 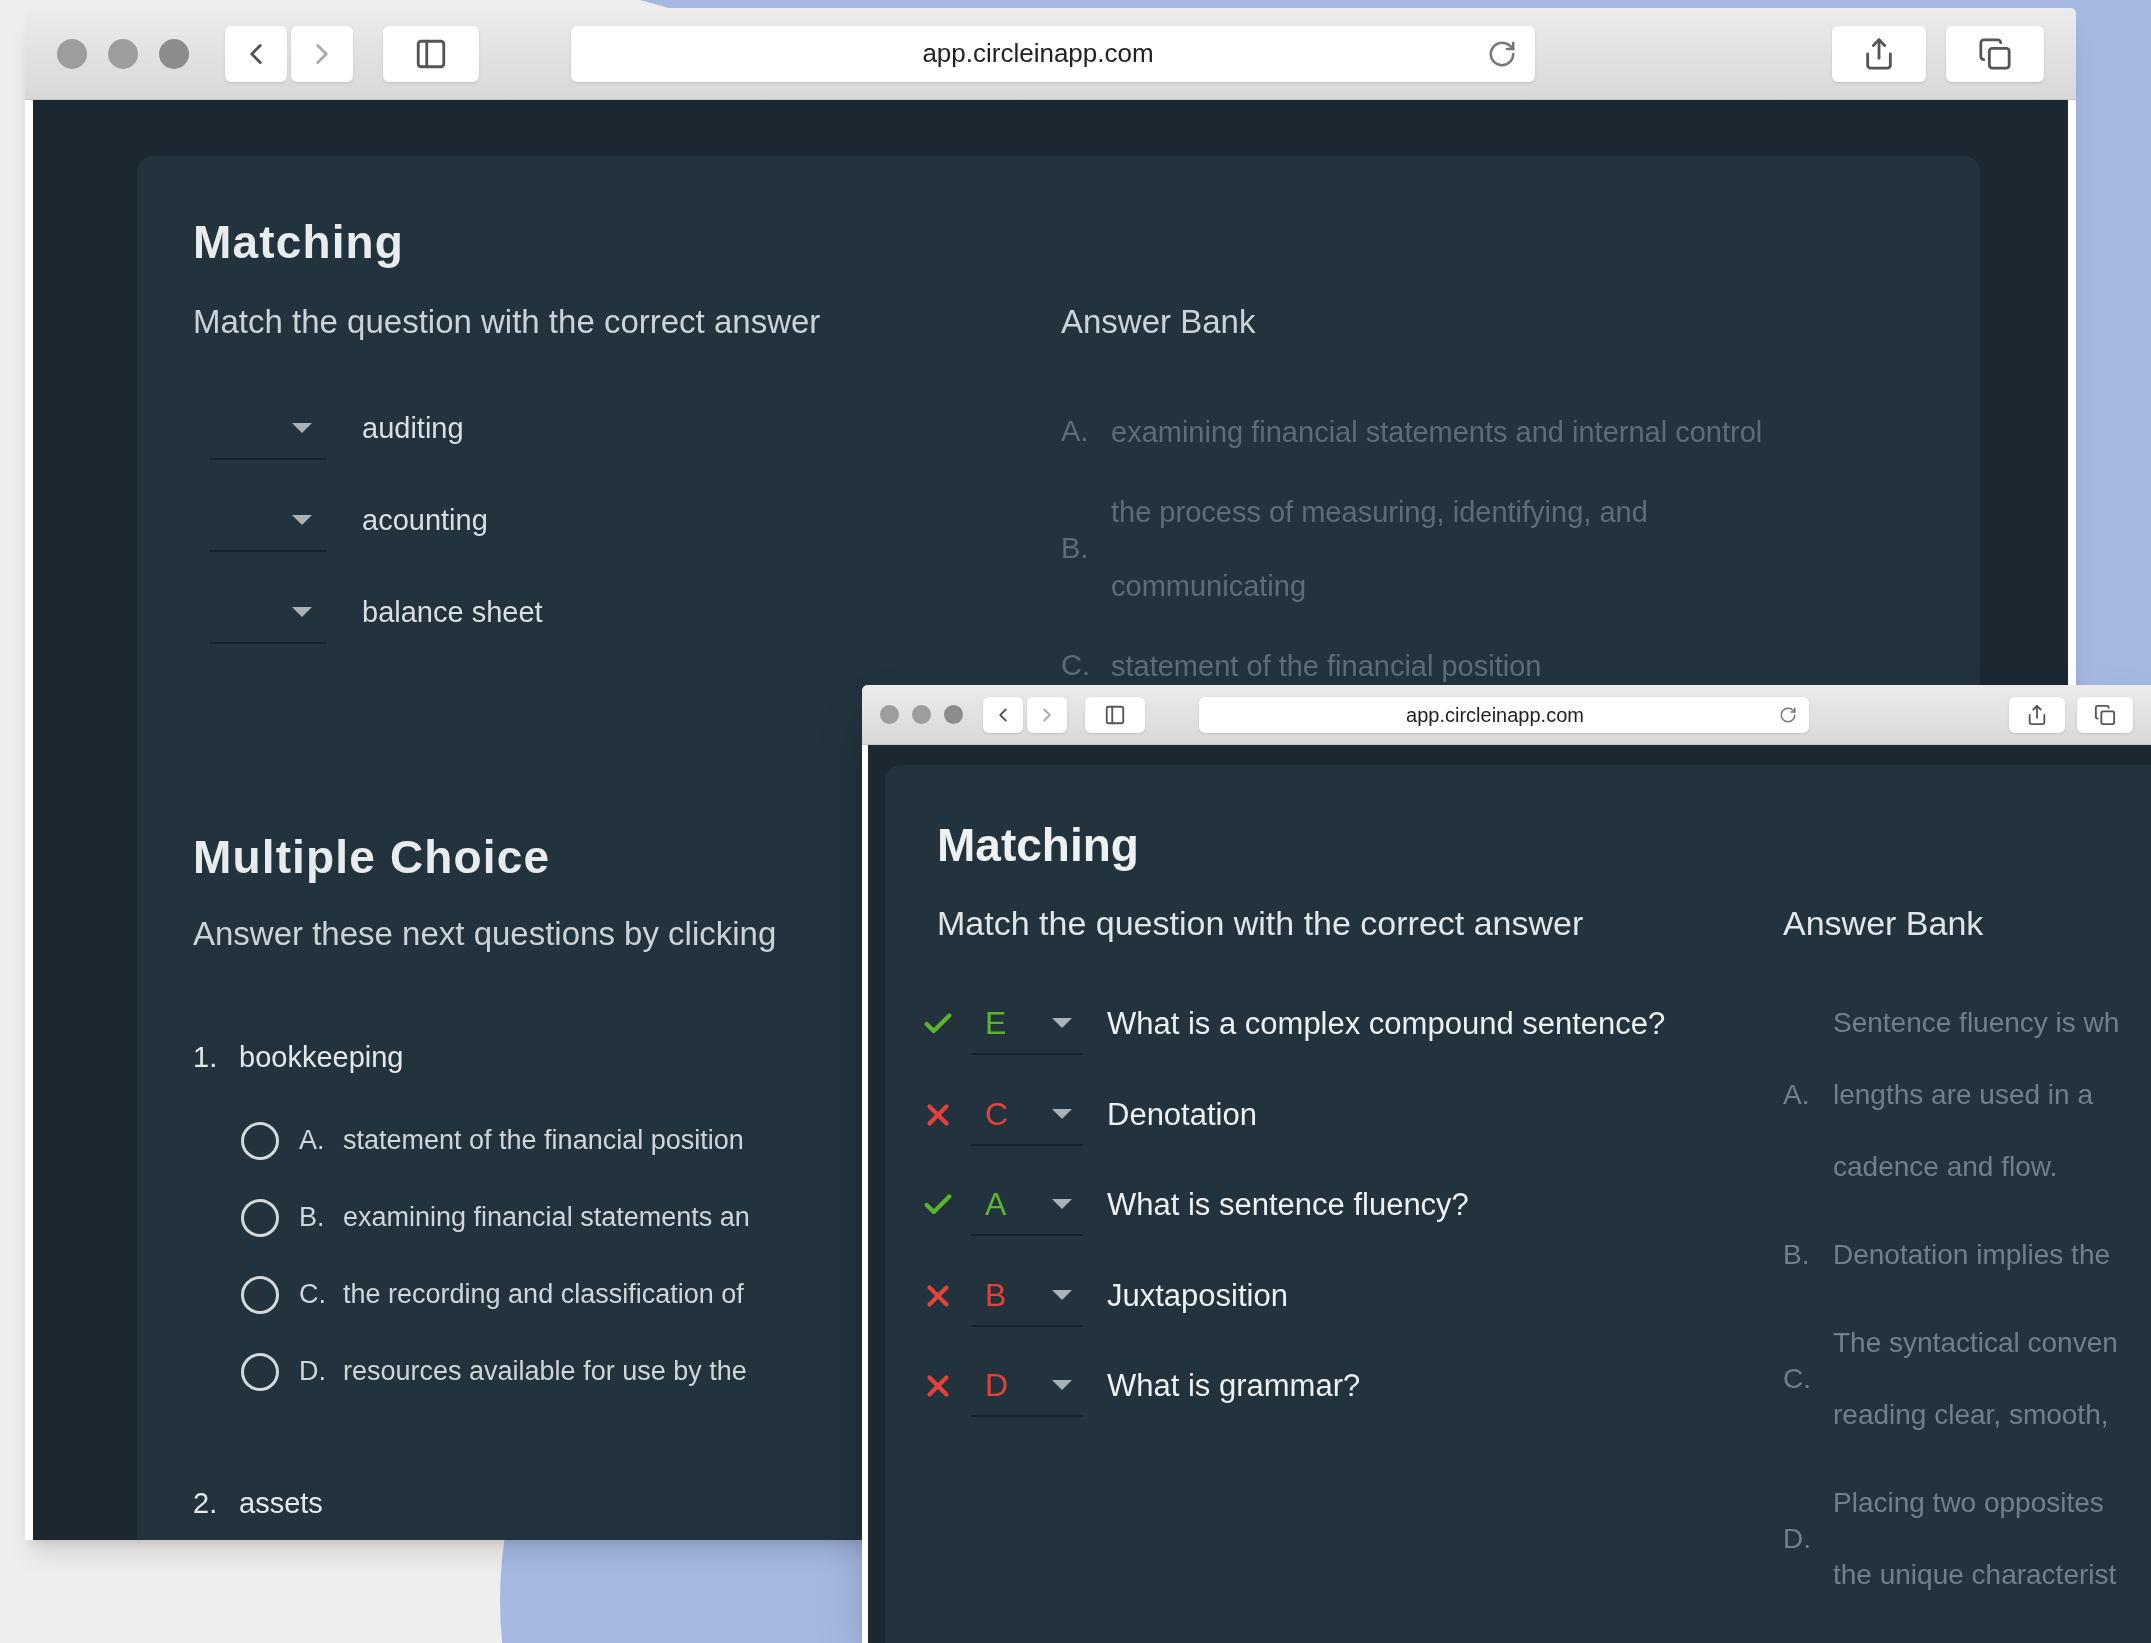 What do you see at coordinates (425, 521) in the screenshot?
I see `question-text: acounting` at bounding box center [425, 521].